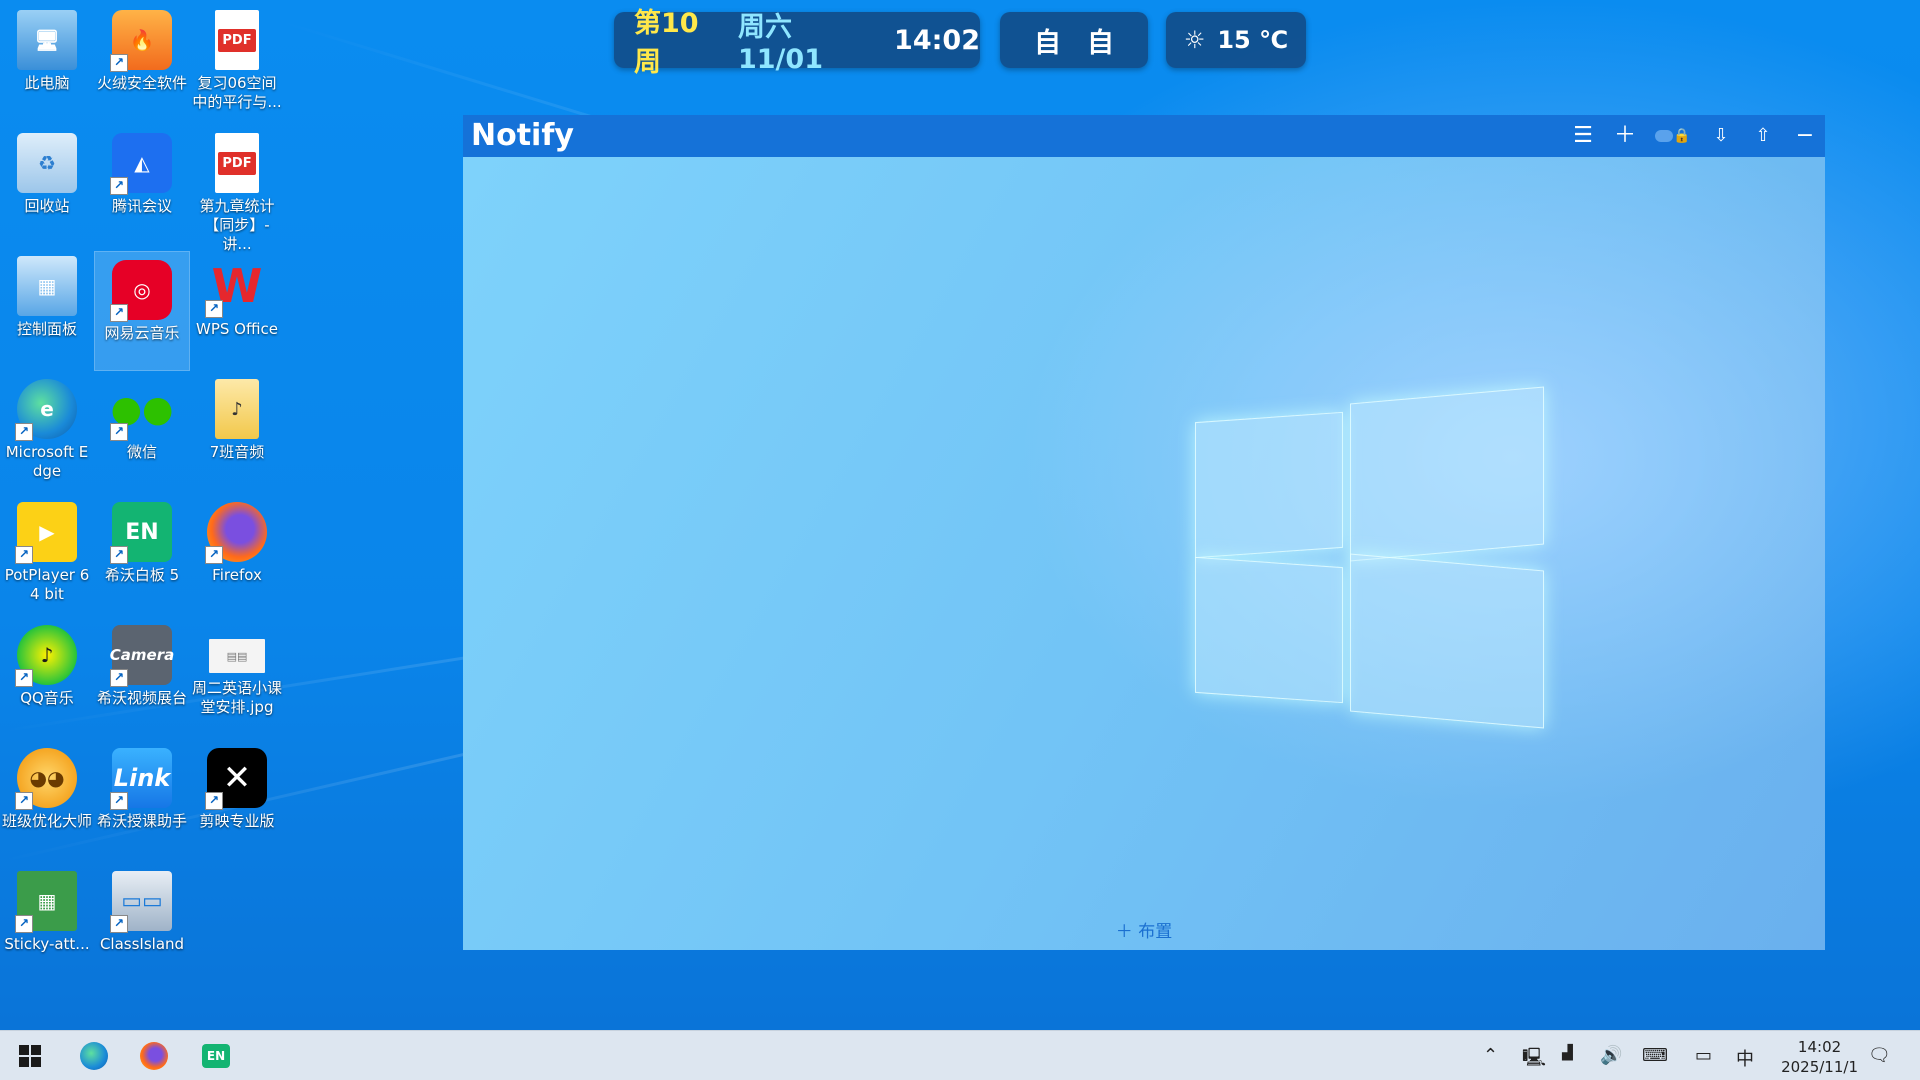  I want to click on desktop-icon-qq-music: ♪ ↗ QQ音乐, so click(47, 676).